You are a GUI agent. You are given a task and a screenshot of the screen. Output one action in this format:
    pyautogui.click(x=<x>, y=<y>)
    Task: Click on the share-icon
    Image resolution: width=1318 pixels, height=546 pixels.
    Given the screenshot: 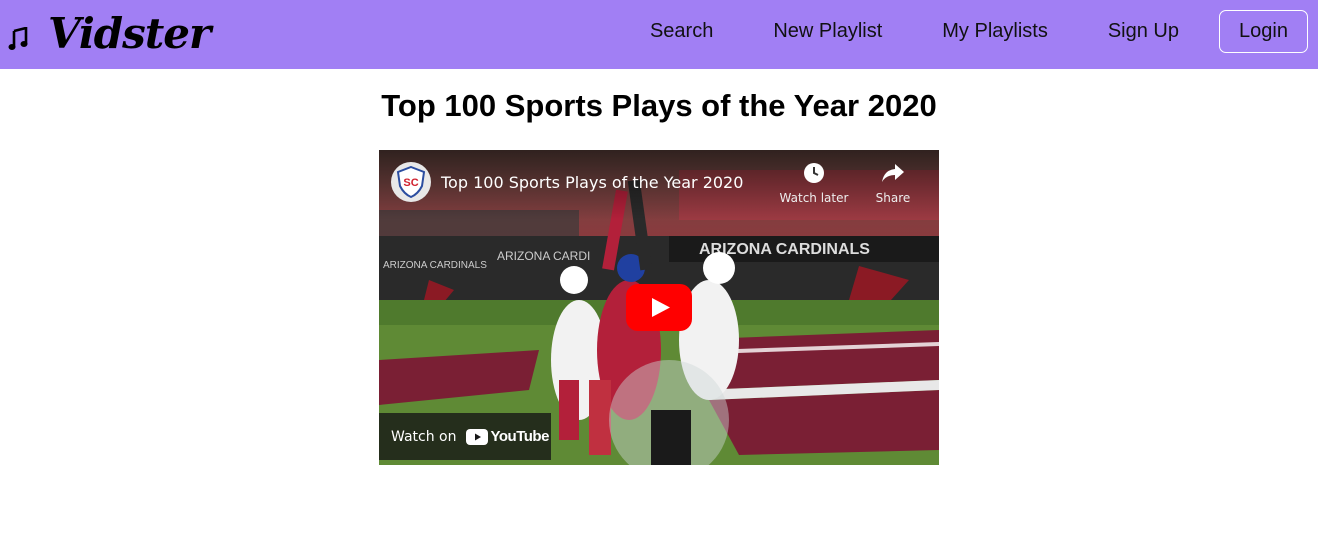 What is the action you would take?
    pyautogui.click(x=893, y=173)
    